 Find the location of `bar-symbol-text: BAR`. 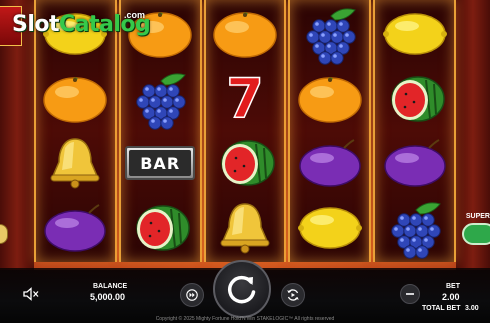

bar-symbol-text: BAR is located at coordinates (160, 163).